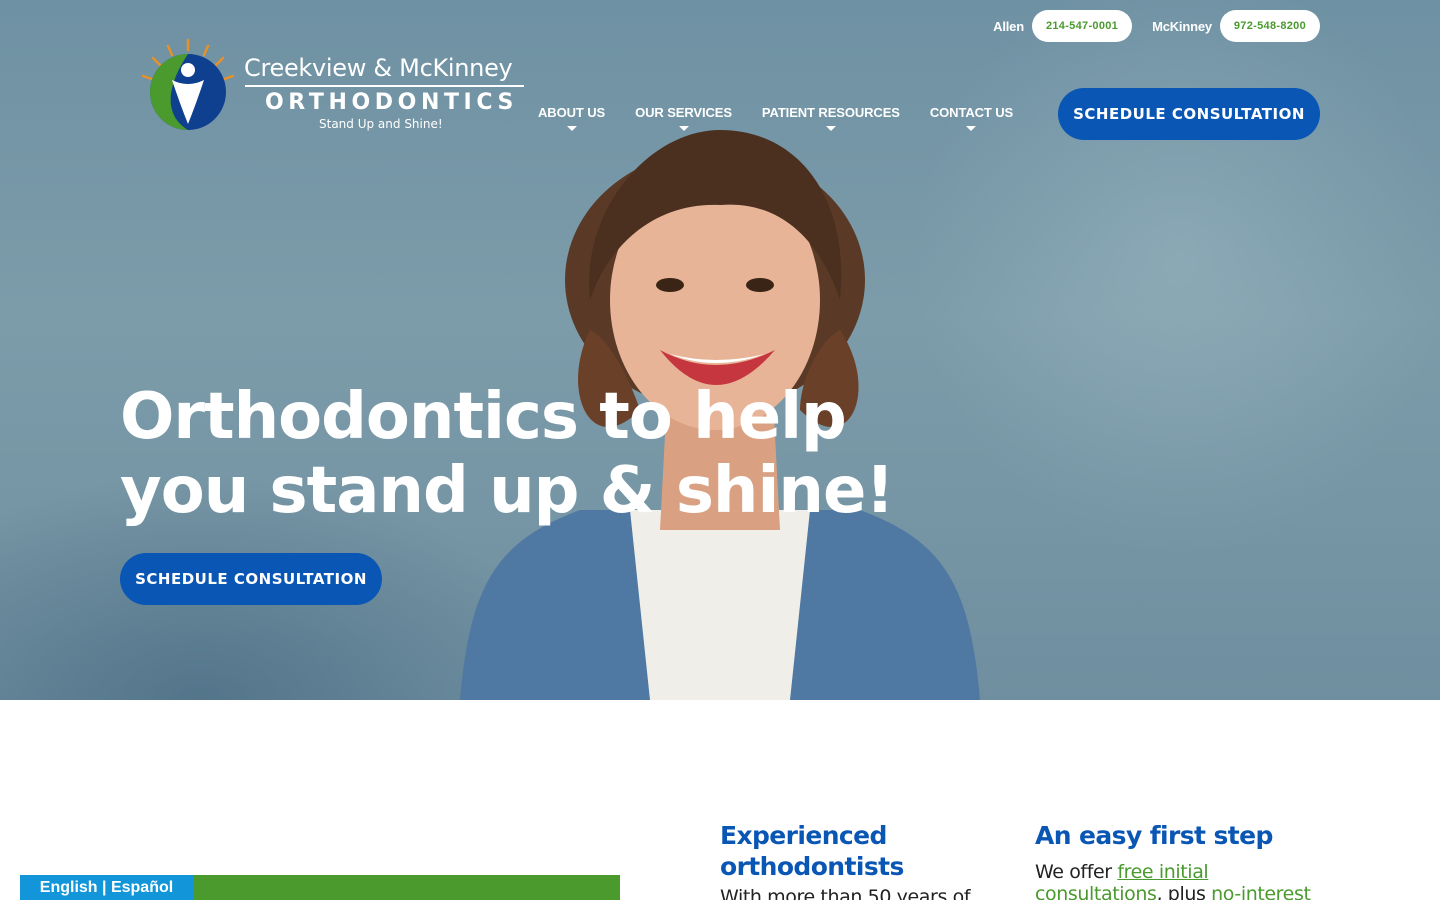  I want to click on nav-contact-us: CONTACT US, so click(971, 118).